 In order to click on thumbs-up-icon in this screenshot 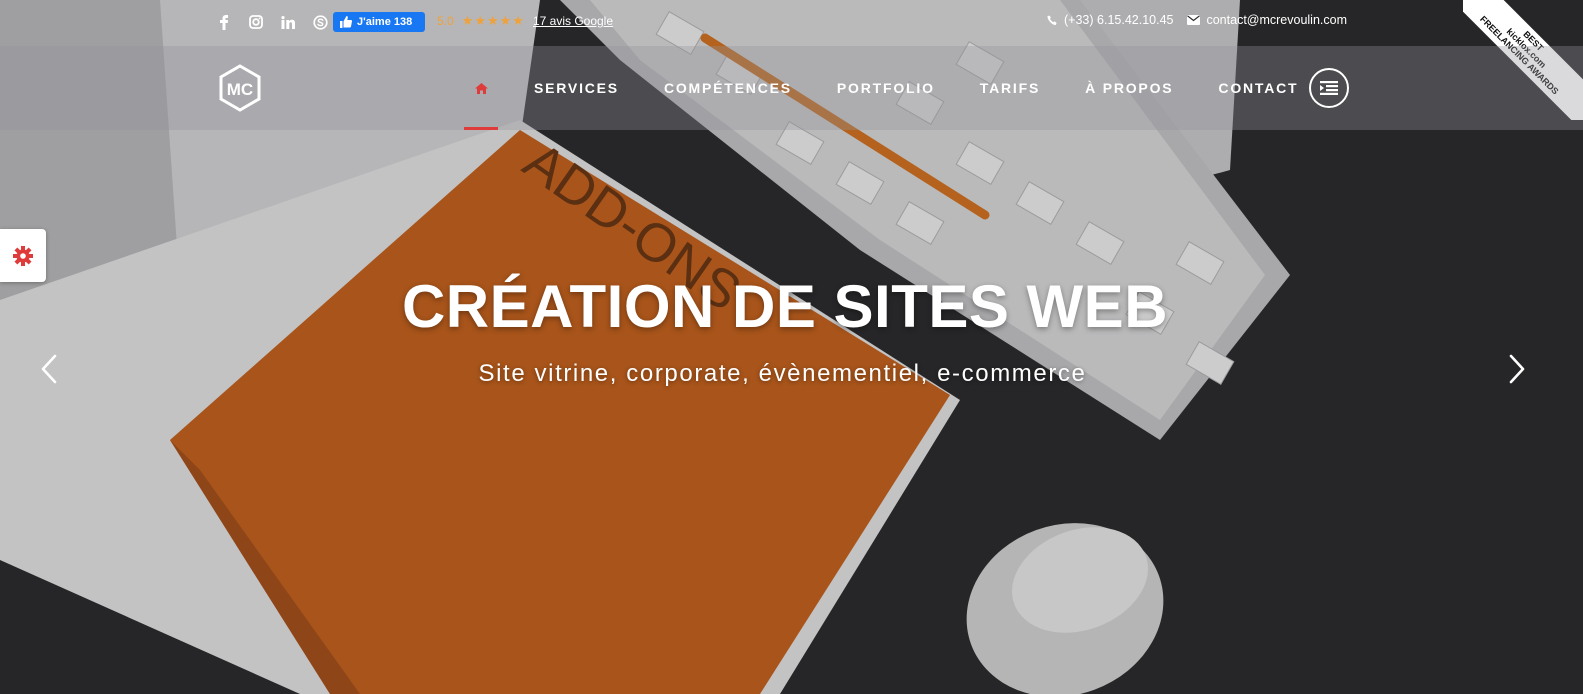, I will do `click(346, 22)`.